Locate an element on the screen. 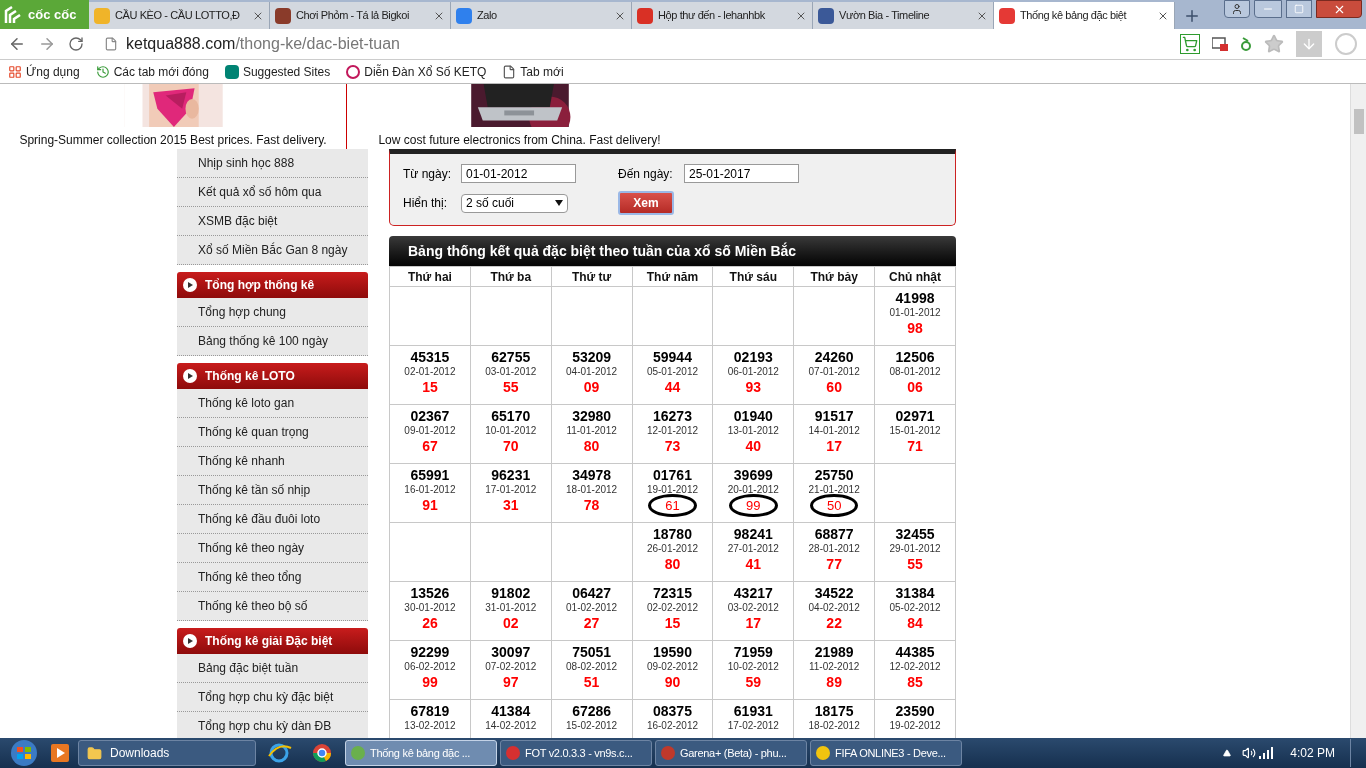 The height and width of the screenshot is (768, 1366). browser-tab: Zalo is located at coordinates (541, 15).